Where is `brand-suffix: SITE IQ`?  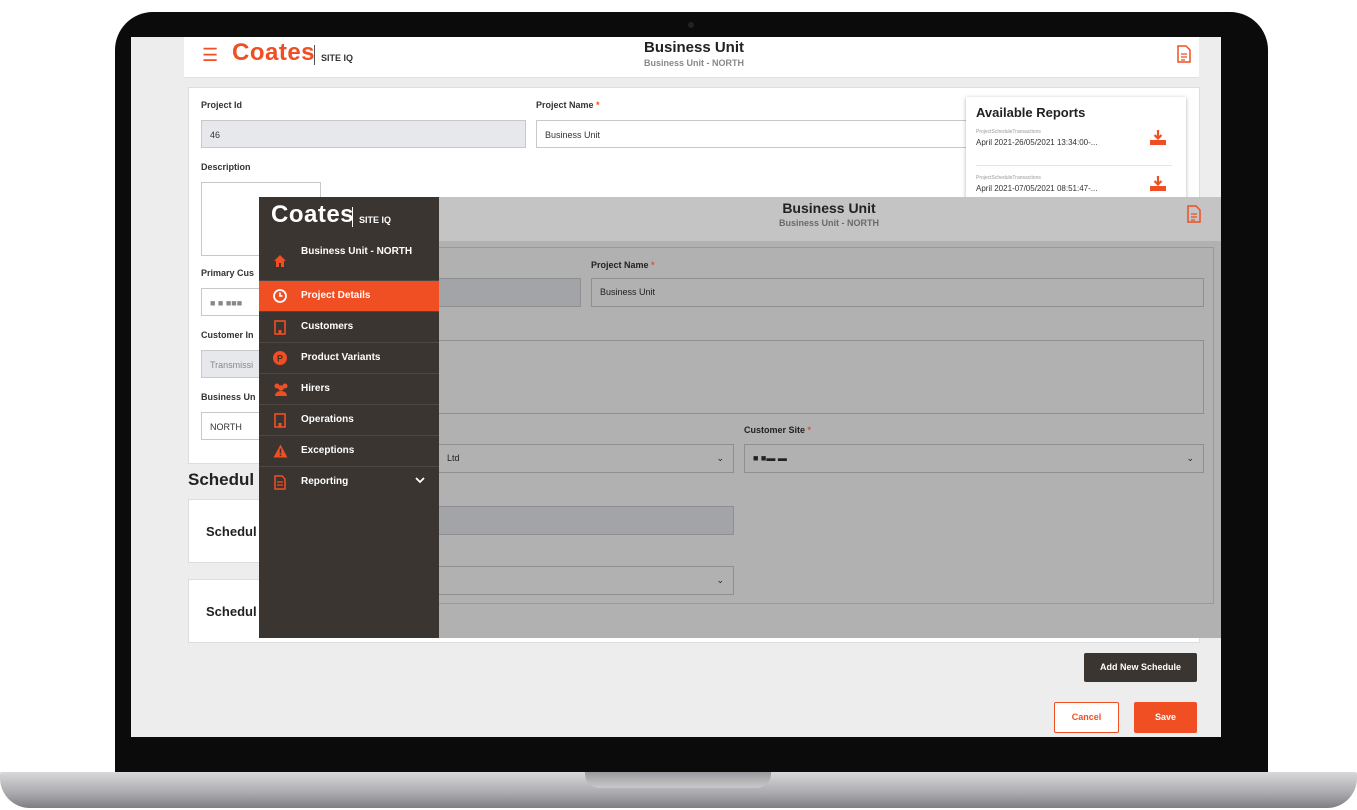
brand-suffix: SITE IQ is located at coordinates (337, 58).